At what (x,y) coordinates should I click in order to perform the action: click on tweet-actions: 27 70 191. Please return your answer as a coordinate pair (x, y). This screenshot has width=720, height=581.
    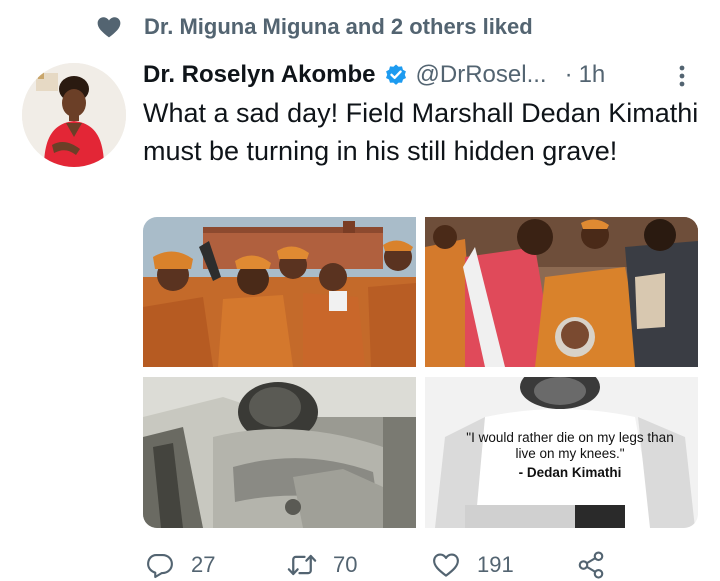
    Looking at the image, I should click on (378, 564).